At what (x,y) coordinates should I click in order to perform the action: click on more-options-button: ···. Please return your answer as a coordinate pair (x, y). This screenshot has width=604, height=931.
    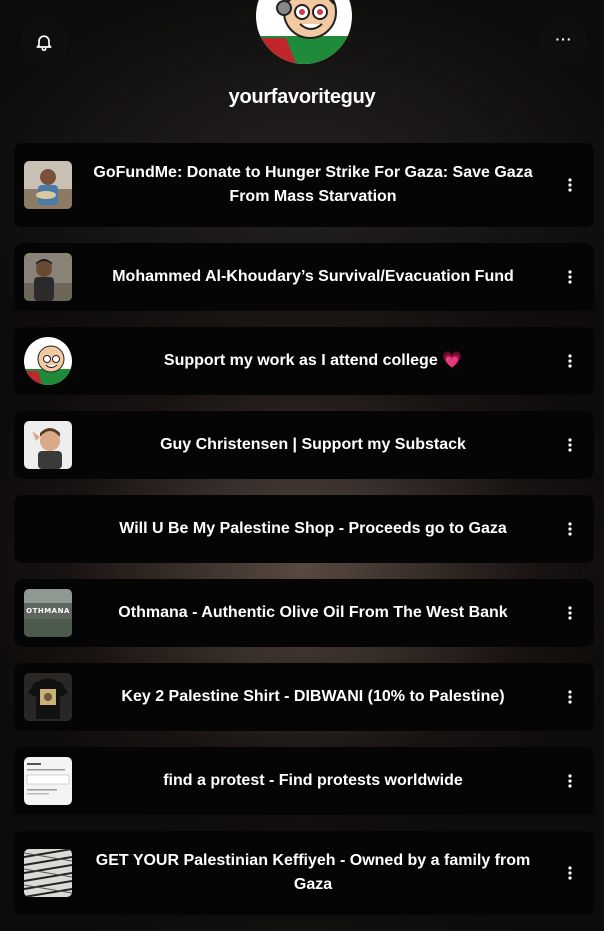
    Looking at the image, I should click on (564, 42).